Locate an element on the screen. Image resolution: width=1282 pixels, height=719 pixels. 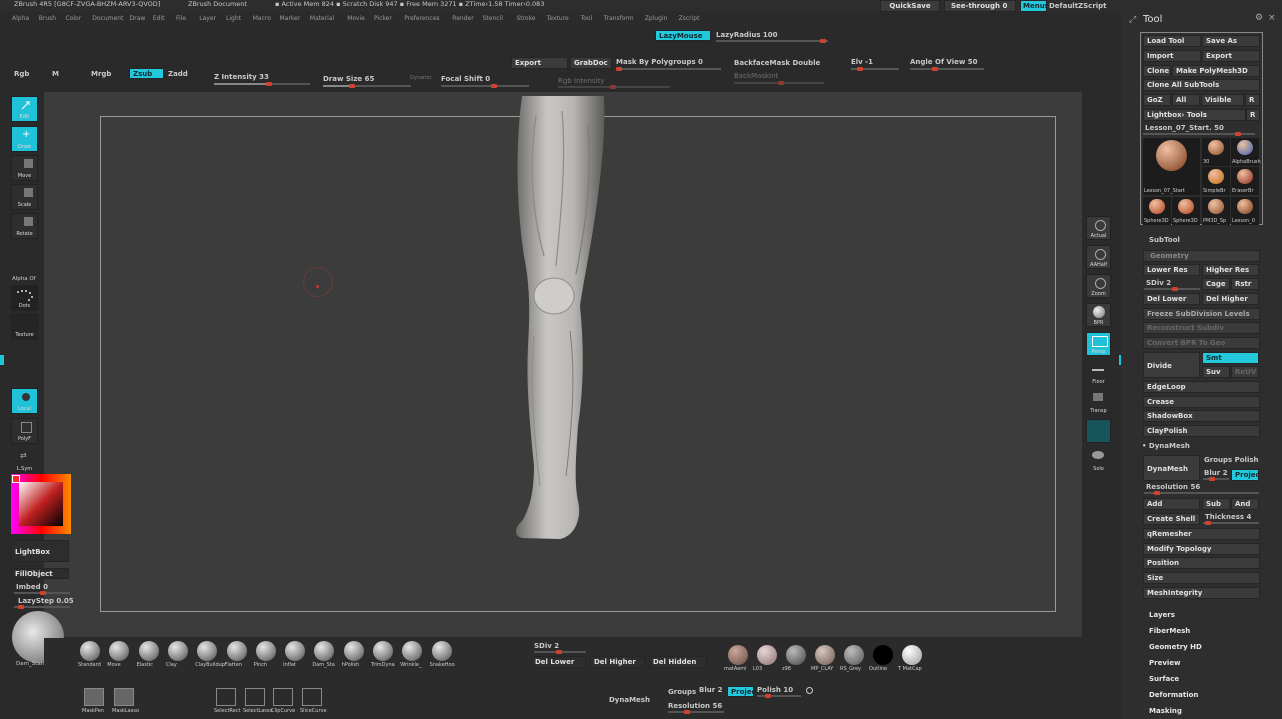
menu-render: Render is located at coordinates (462, 18).